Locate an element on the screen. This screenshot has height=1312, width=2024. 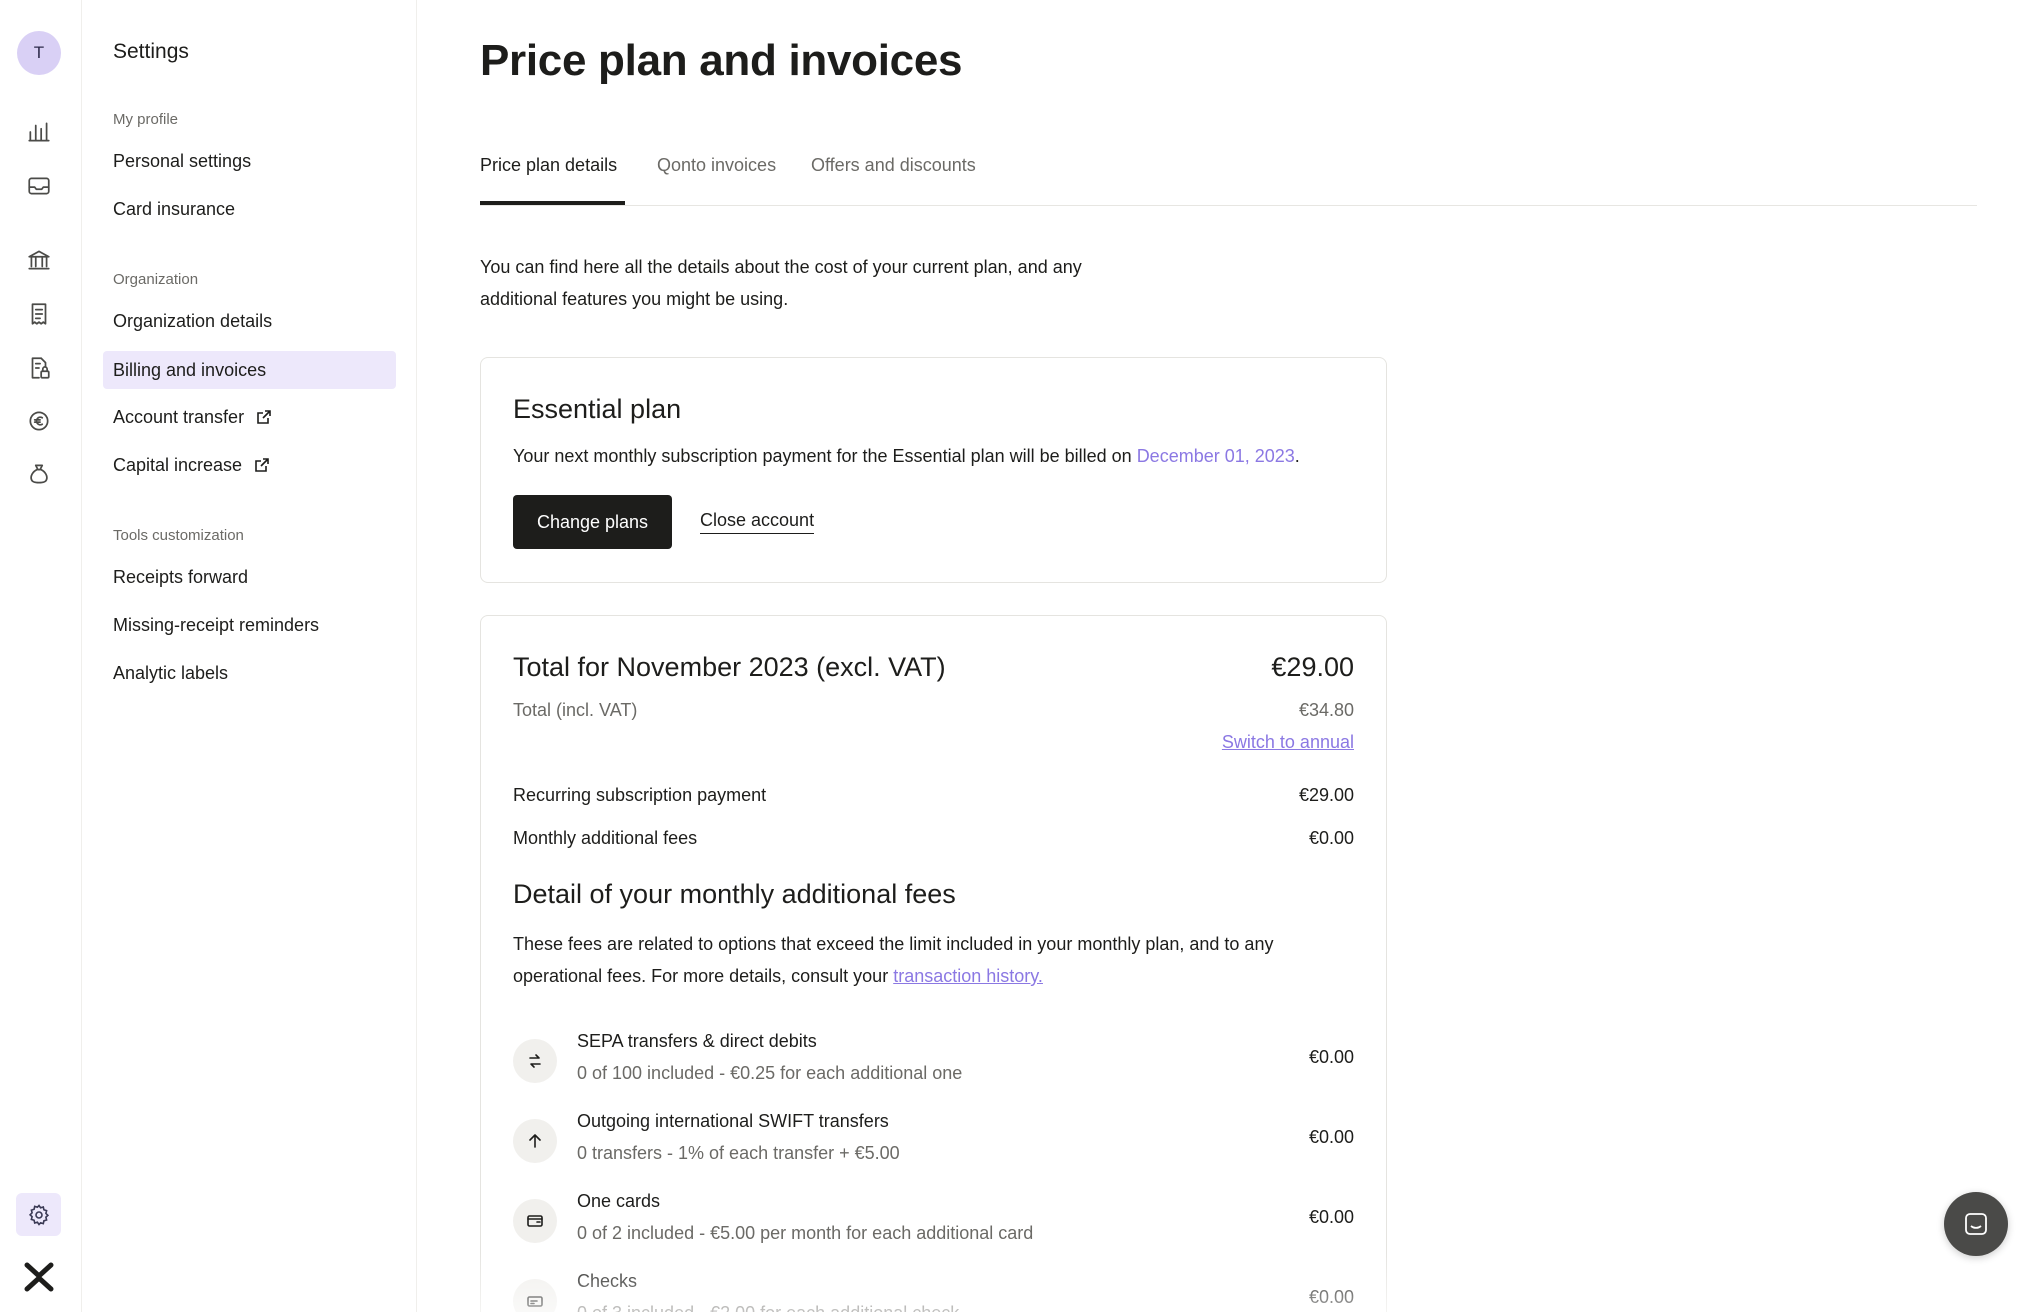
fee-name: Outgoing international SWIFT transfers is located at coordinates (733, 1121).